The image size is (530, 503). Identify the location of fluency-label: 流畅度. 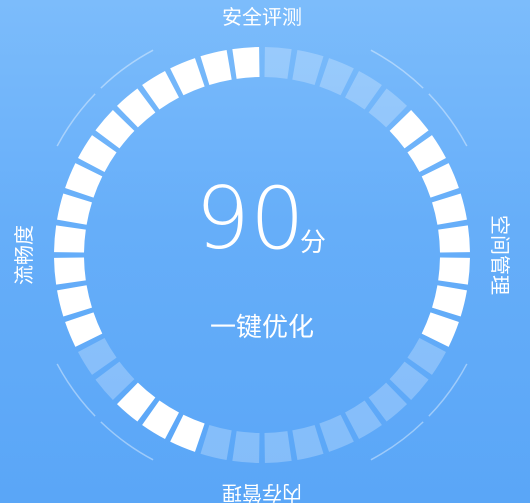
(24, 255).